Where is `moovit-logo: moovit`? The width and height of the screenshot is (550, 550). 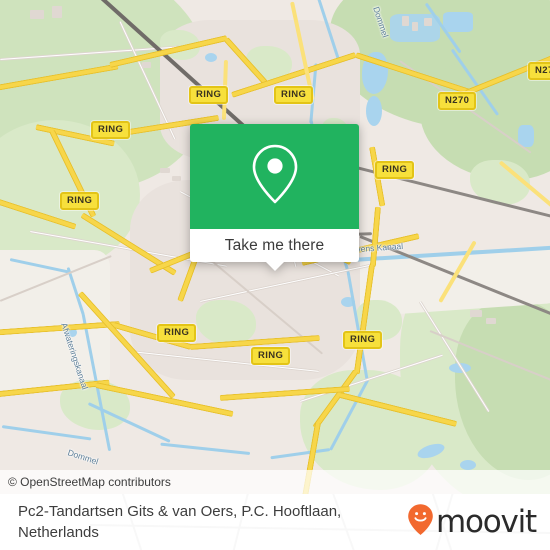
moovit-logo: moovit is located at coordinates (472, 522).